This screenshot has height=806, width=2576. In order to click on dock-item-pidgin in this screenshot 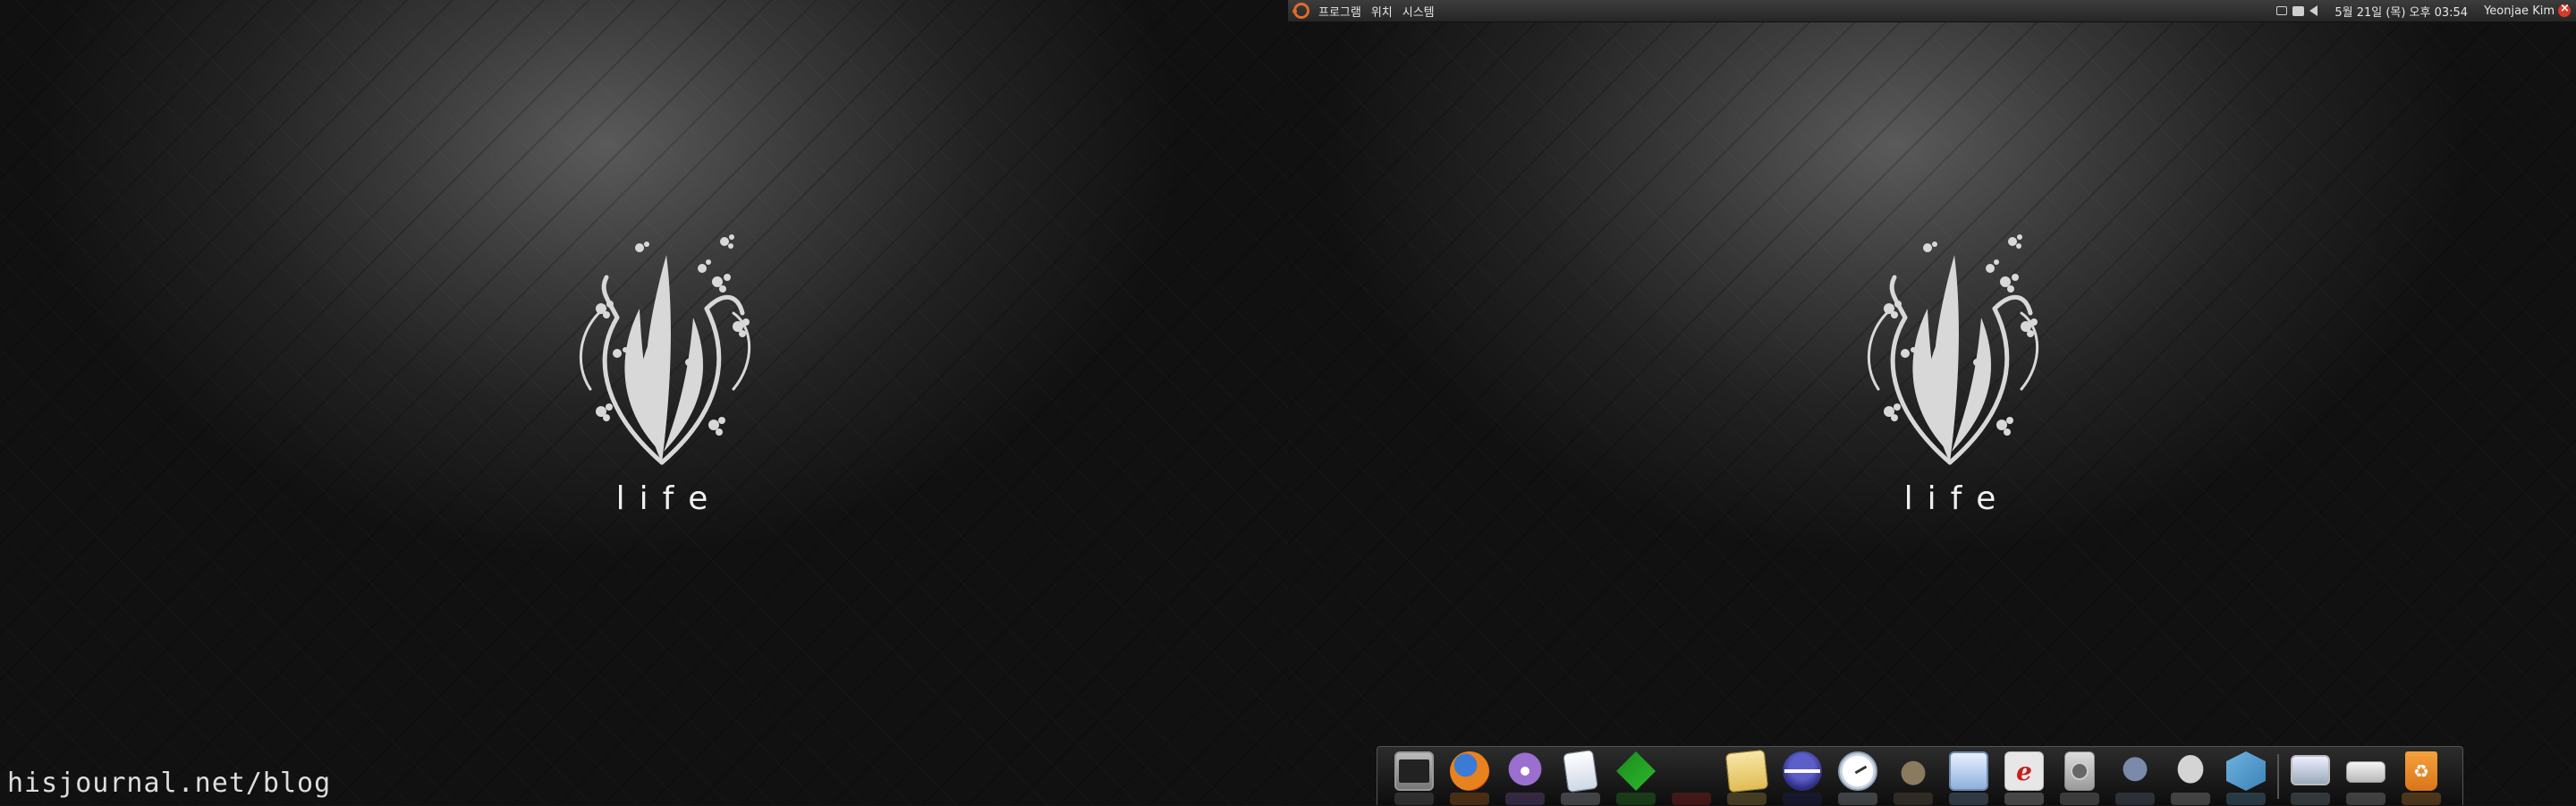, I will do `click(1525, 776)`.